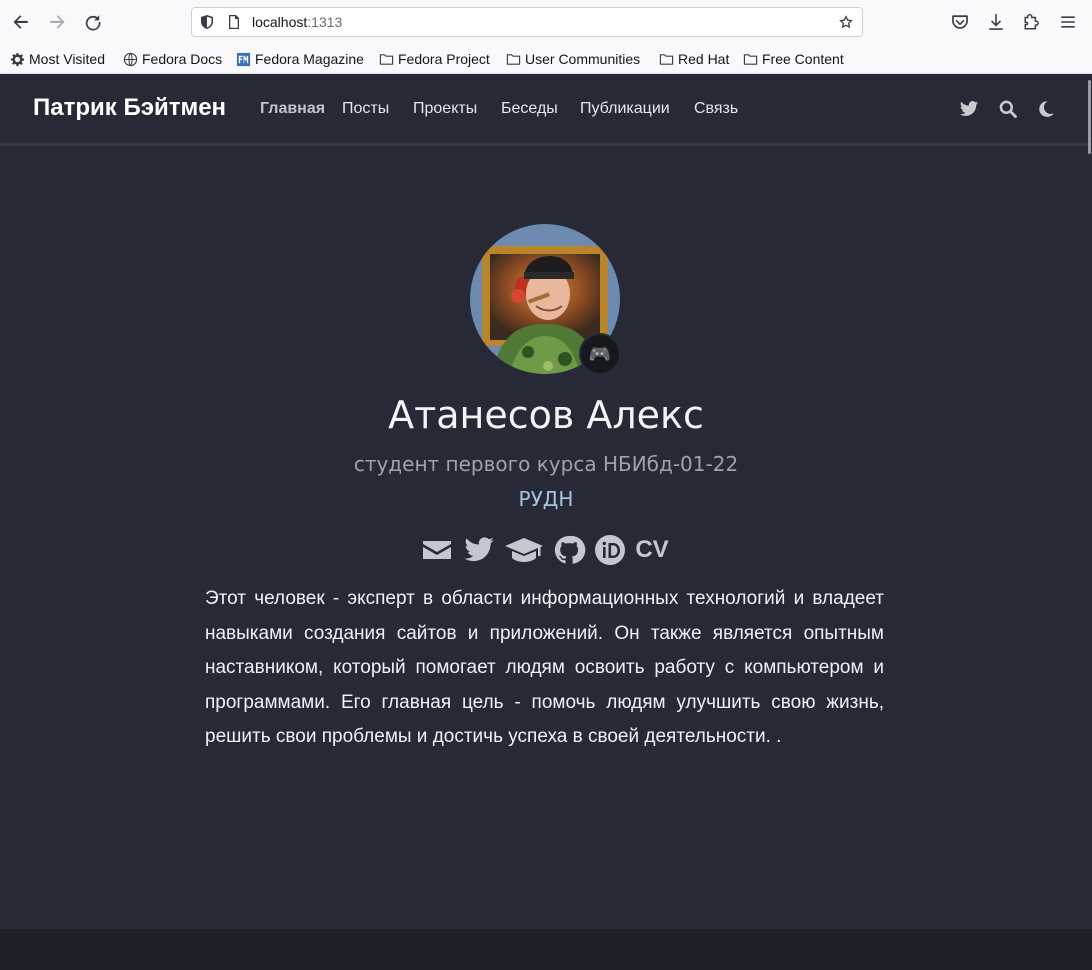  Describe the element at coordinates (529, 109) in the screenshot. I see `nav-link-talks: Беседы` at that location.